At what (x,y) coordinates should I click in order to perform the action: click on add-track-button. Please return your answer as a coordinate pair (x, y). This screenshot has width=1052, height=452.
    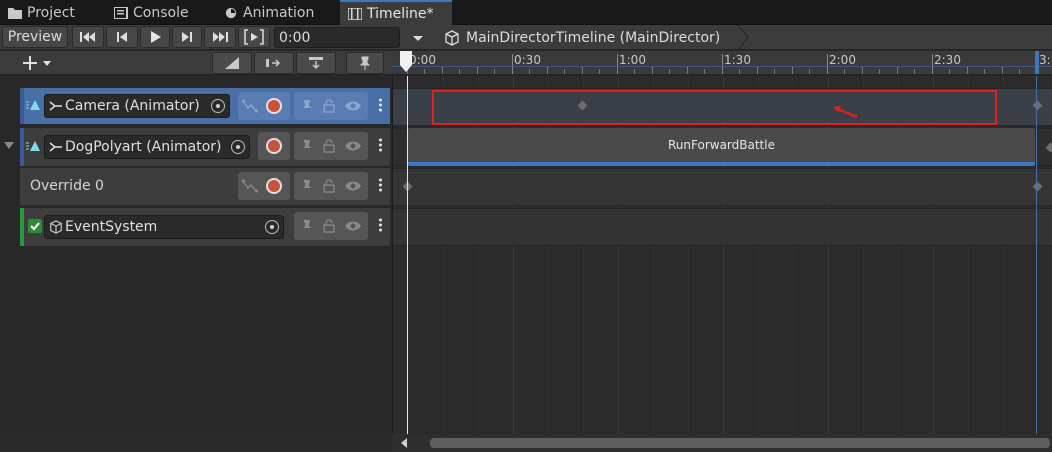
    Looking at the image, I should click on (42, 63).